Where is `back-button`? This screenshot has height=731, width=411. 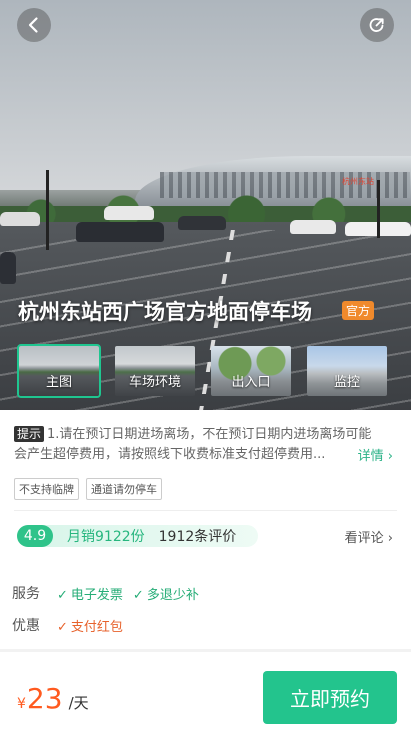
back-button is located at coordinates (34, 25).